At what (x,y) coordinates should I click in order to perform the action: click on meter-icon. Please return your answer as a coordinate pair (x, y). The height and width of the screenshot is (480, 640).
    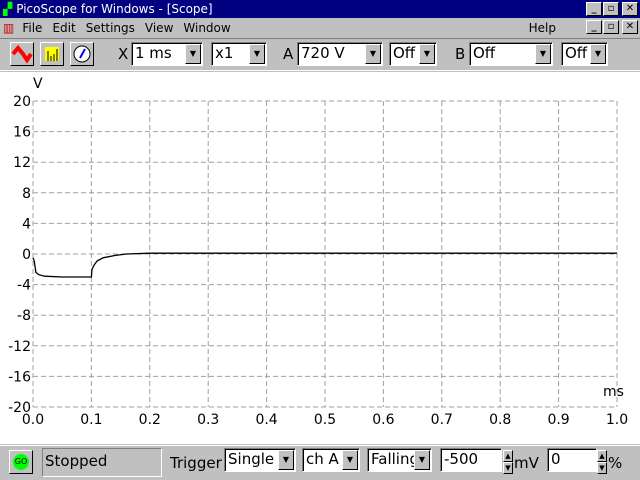
    Looking at the image, I should click on (82, 54).